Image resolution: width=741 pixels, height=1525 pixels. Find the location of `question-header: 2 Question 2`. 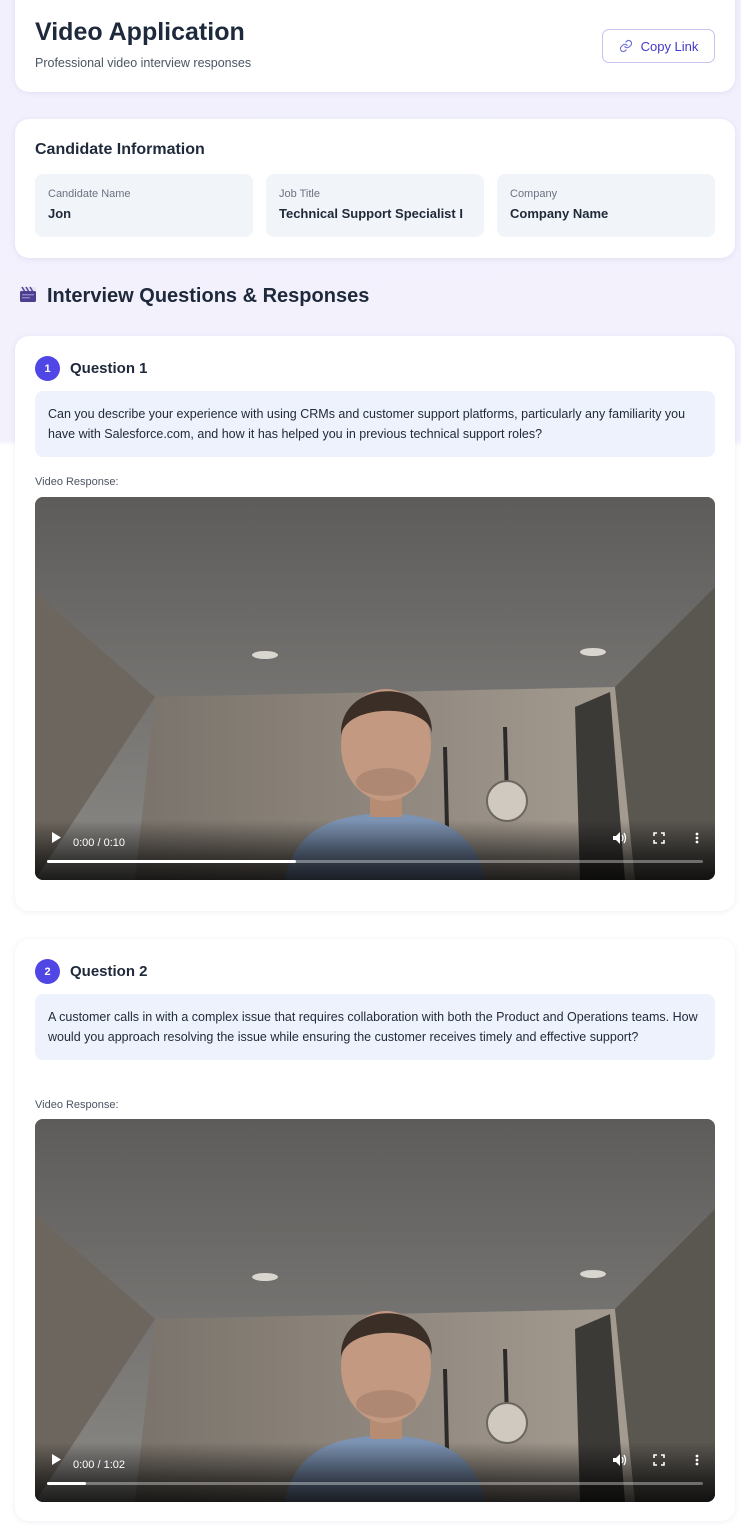

question-header: 2 Question 2 is located at coordinates (91, 971).